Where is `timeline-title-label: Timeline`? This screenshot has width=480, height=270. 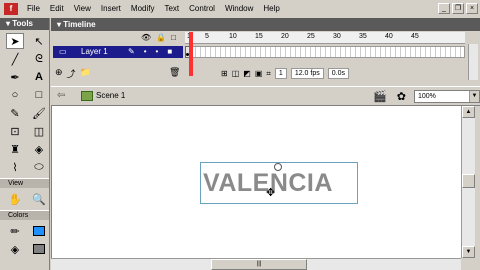
timeline-title-label: Timeline is located at coordinates (79, 24).